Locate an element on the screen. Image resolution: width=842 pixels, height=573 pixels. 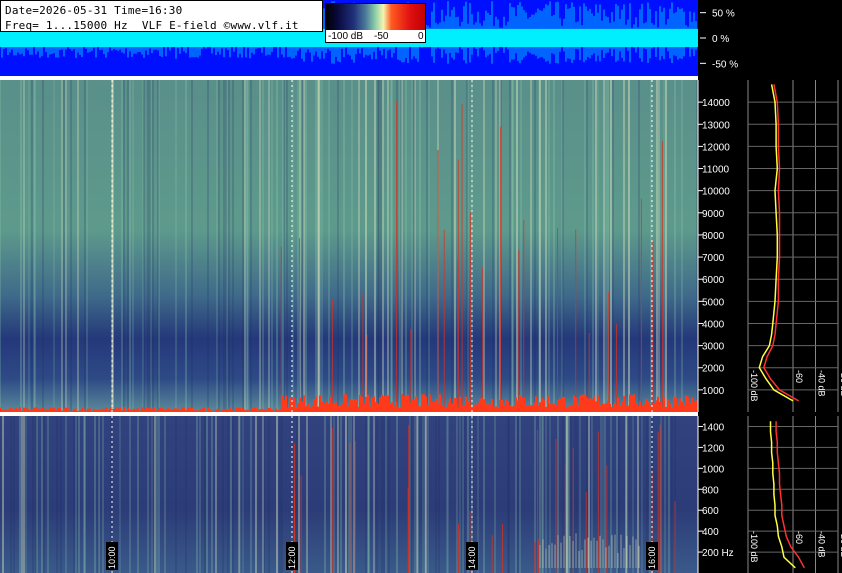
frequency-tick-label: 2000 is located at coordinates (713, 369).